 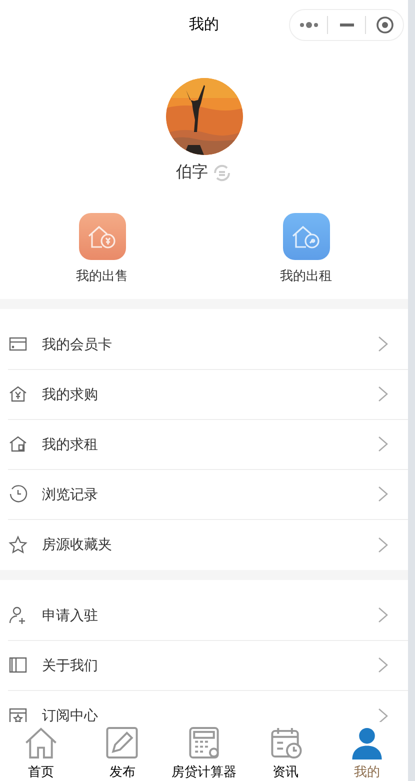 I want to click on menu-item: 浏览记录, so click(x=208, y=494).